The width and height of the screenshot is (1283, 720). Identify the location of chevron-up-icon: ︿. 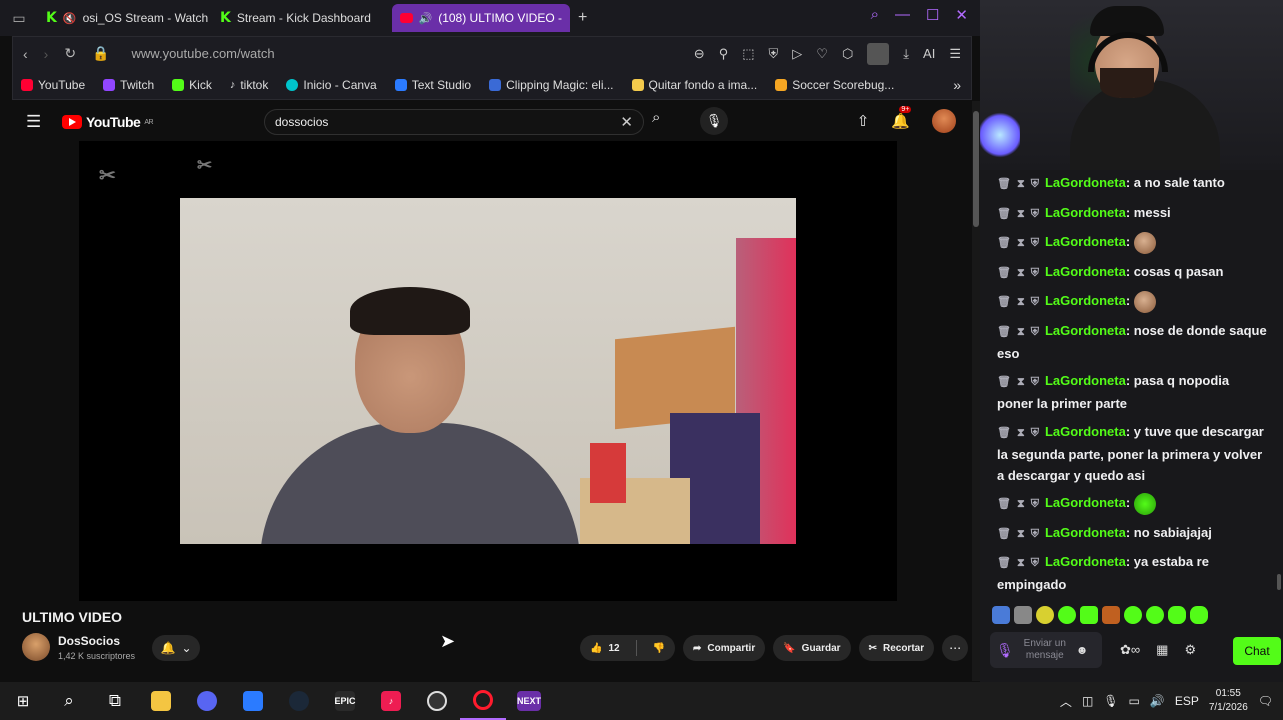
(1066, 701).